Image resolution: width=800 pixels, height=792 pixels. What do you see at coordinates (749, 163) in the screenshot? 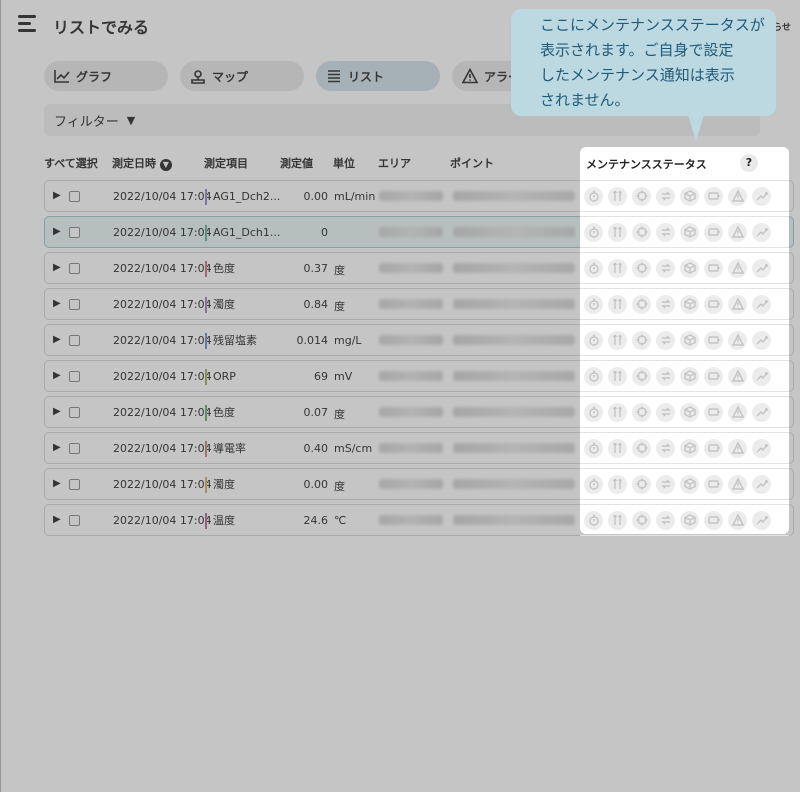
I see `help-icon: ?` at bounding box center [749, 163].